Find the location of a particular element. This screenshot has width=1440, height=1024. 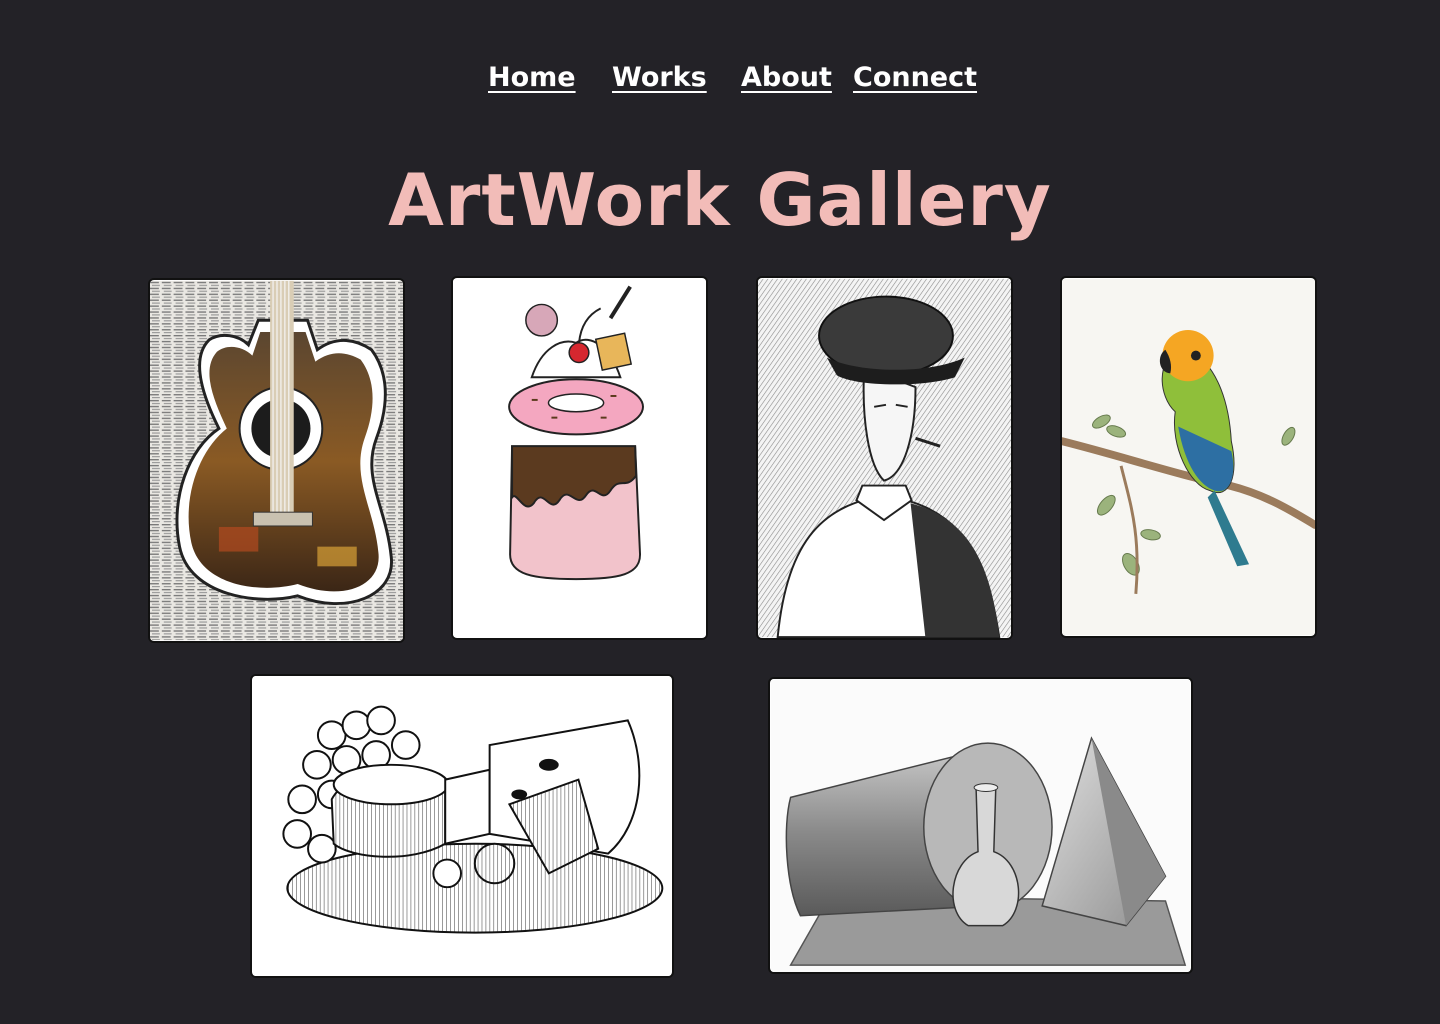

artwork-cheese-still-life is located at coordinates (462, 826).